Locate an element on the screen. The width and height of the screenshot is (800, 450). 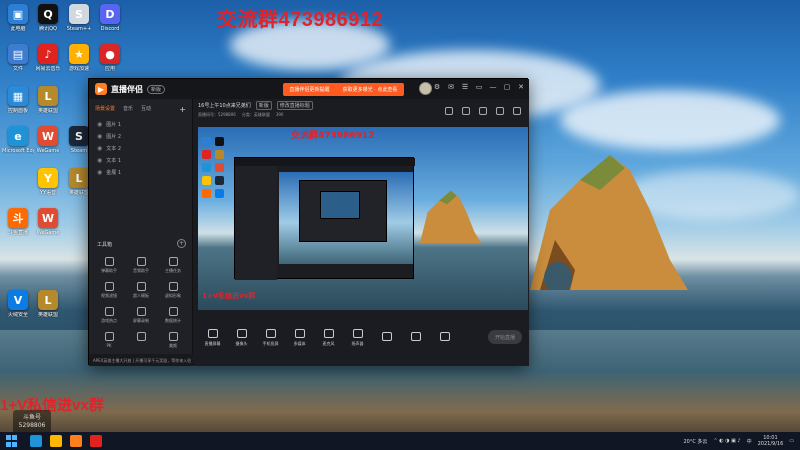
right-tools is located at coordinates (483, 111).